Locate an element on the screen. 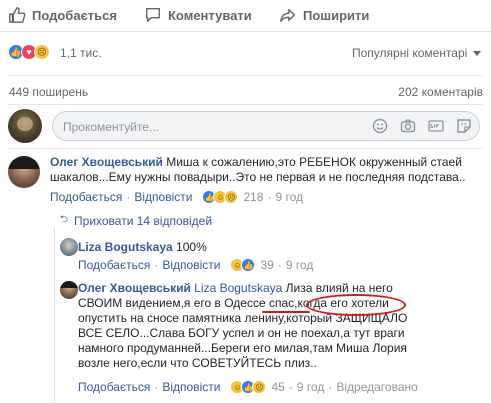  comment-button-label: Коментувати is located at coordinates (210, 15).